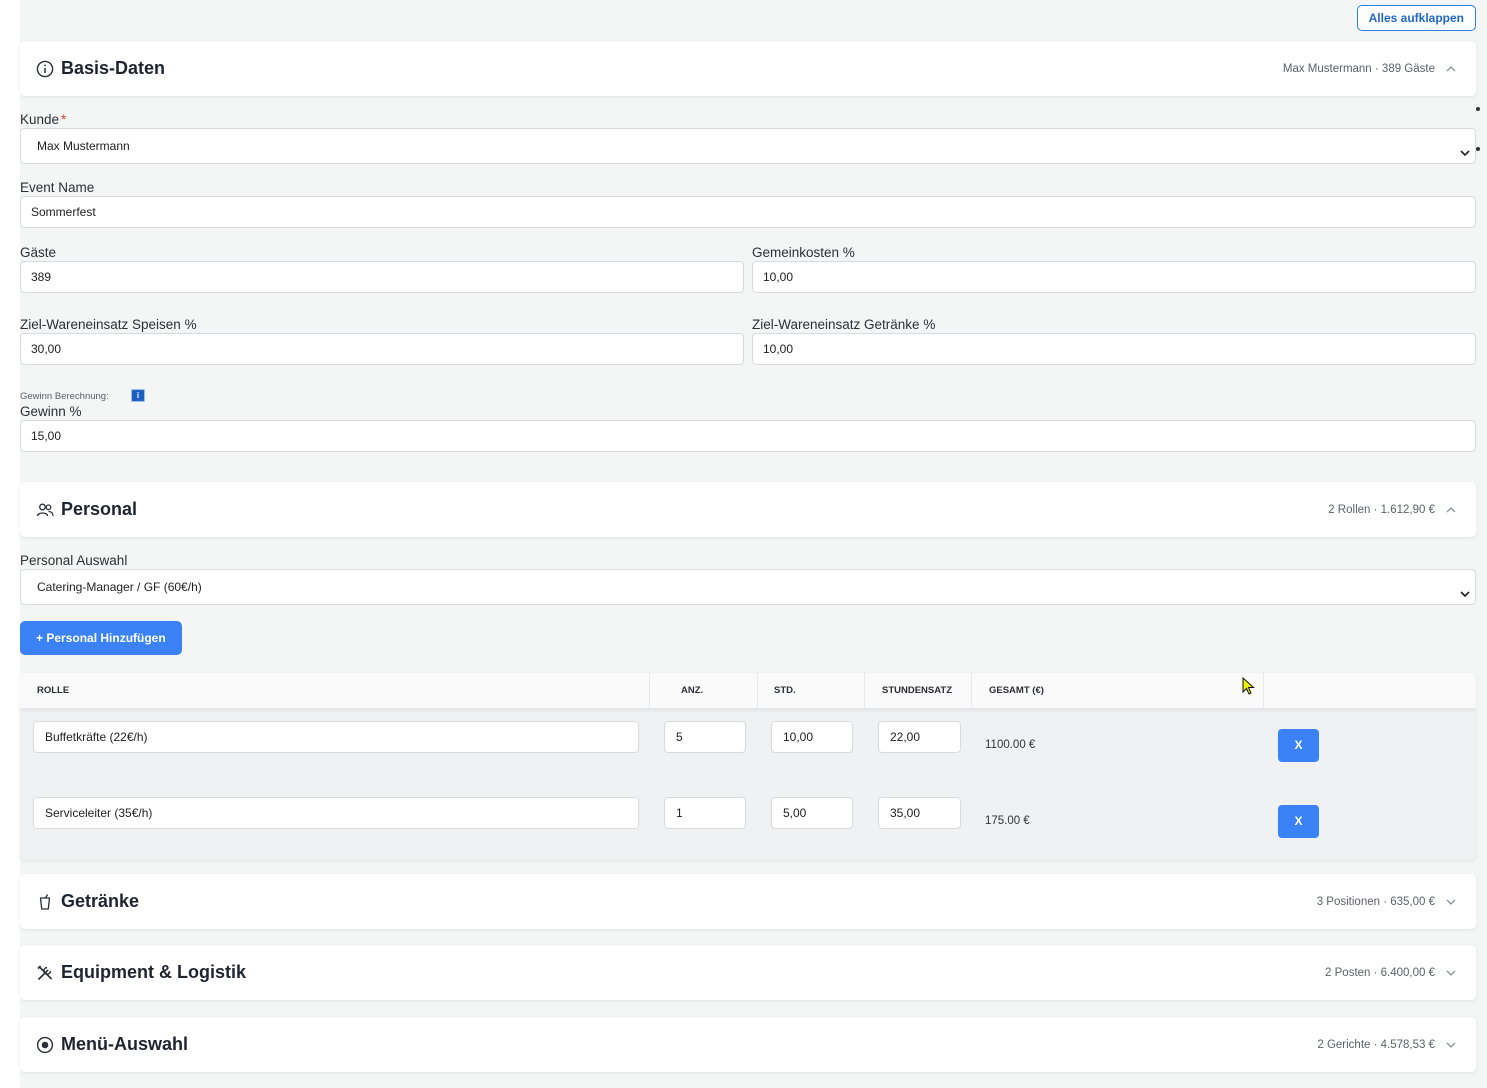  What do you see at coordinates (43, 119) in the screenshot?
I see `kunde-label: Kunde *` at bounding box center [43, 119].